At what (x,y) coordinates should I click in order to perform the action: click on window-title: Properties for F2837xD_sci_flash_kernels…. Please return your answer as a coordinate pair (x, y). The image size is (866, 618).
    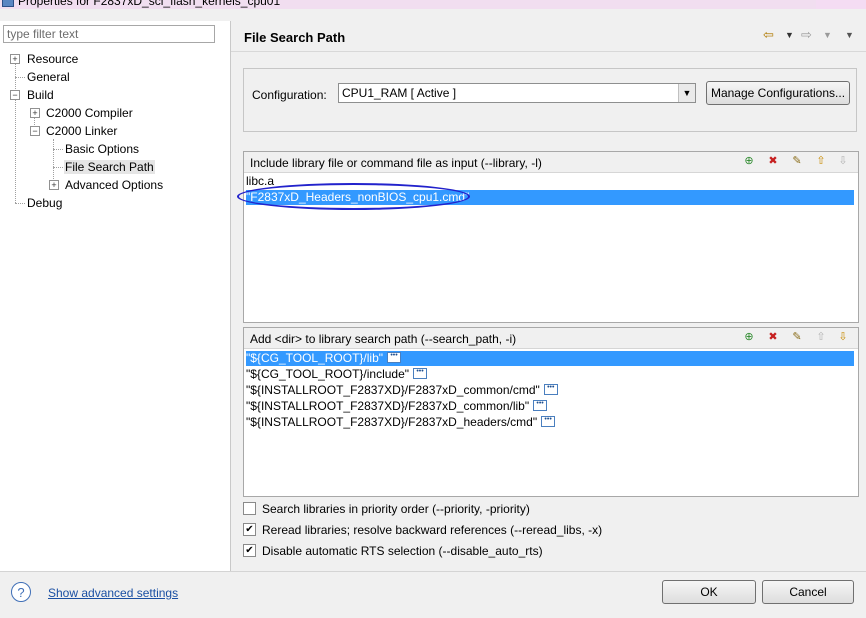
    Looking at the image, I should click on (149, 4).